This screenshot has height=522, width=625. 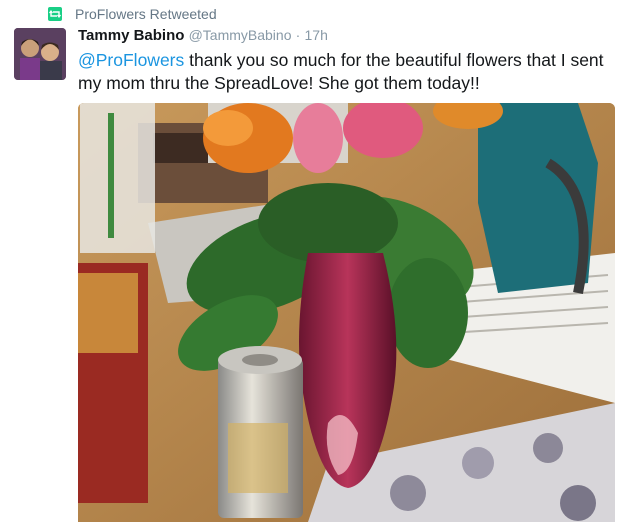 I want to click on retweet-icon, so click(x=55, y=14).